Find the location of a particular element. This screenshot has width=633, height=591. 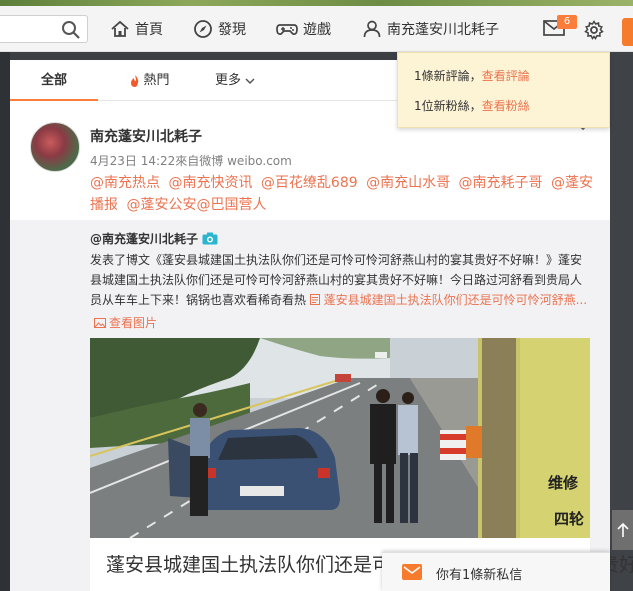

mention-link: @百花缭乱689 is located at coordinates (309, 183).